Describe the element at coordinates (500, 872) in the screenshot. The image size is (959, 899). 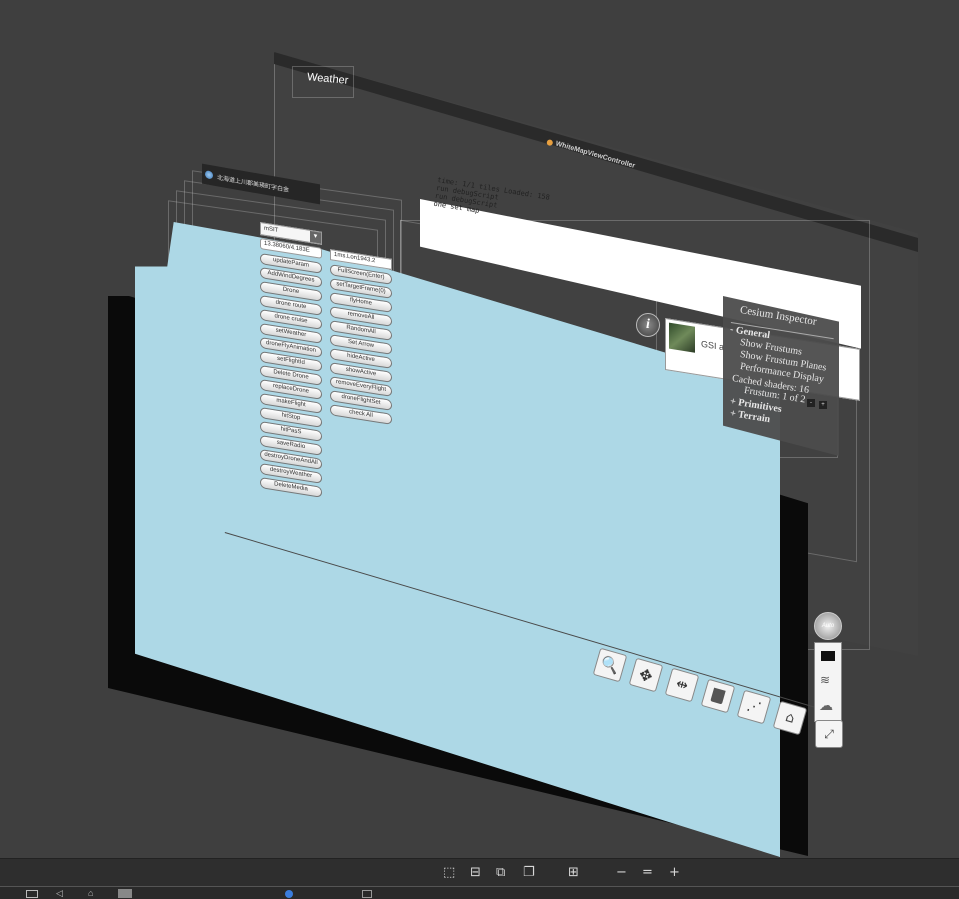
I see `change-view-order-icon: ⧉` at that location.